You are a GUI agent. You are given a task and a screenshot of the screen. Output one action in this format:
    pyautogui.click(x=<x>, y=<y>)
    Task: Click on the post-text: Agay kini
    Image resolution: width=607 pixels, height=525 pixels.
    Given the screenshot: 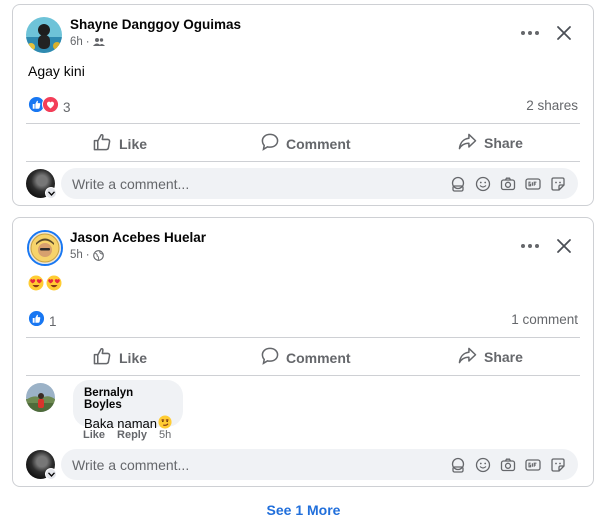 What is the action you would take?
    pyautogui.click(x=56, y=71)
    